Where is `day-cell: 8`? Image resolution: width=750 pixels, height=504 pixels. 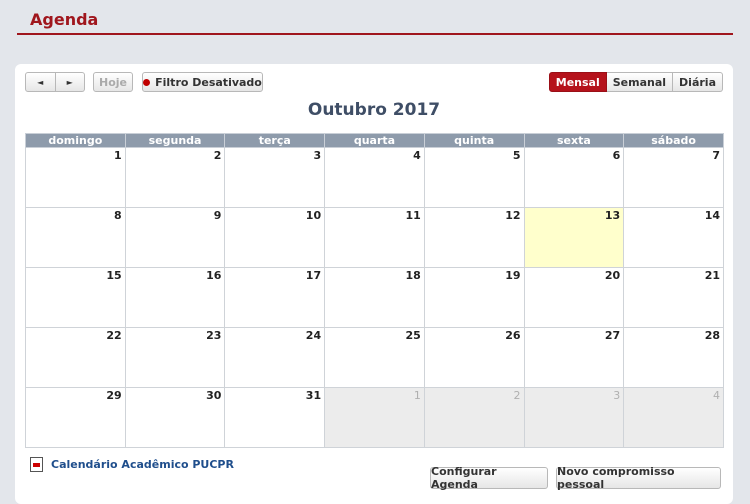
day-cell: 8 is located at coordinates (75, 237).